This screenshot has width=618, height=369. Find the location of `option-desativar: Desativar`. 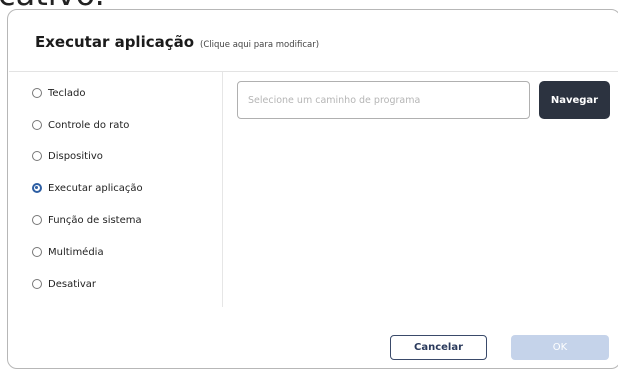

option-desativar: Desativar is located at coordinates (64, 284).